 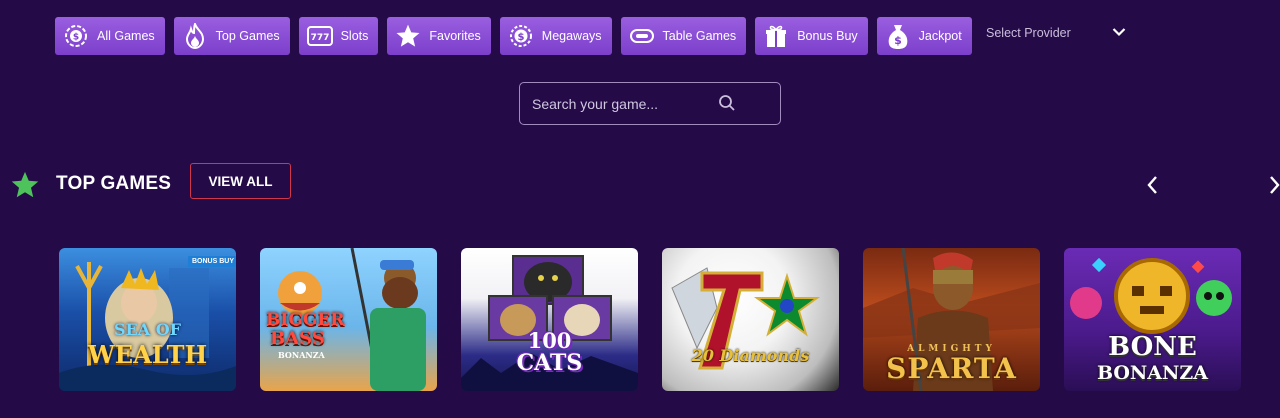 I want to click on filter-jackpot-button: $ Jackpot, so click(x=924, y=36).